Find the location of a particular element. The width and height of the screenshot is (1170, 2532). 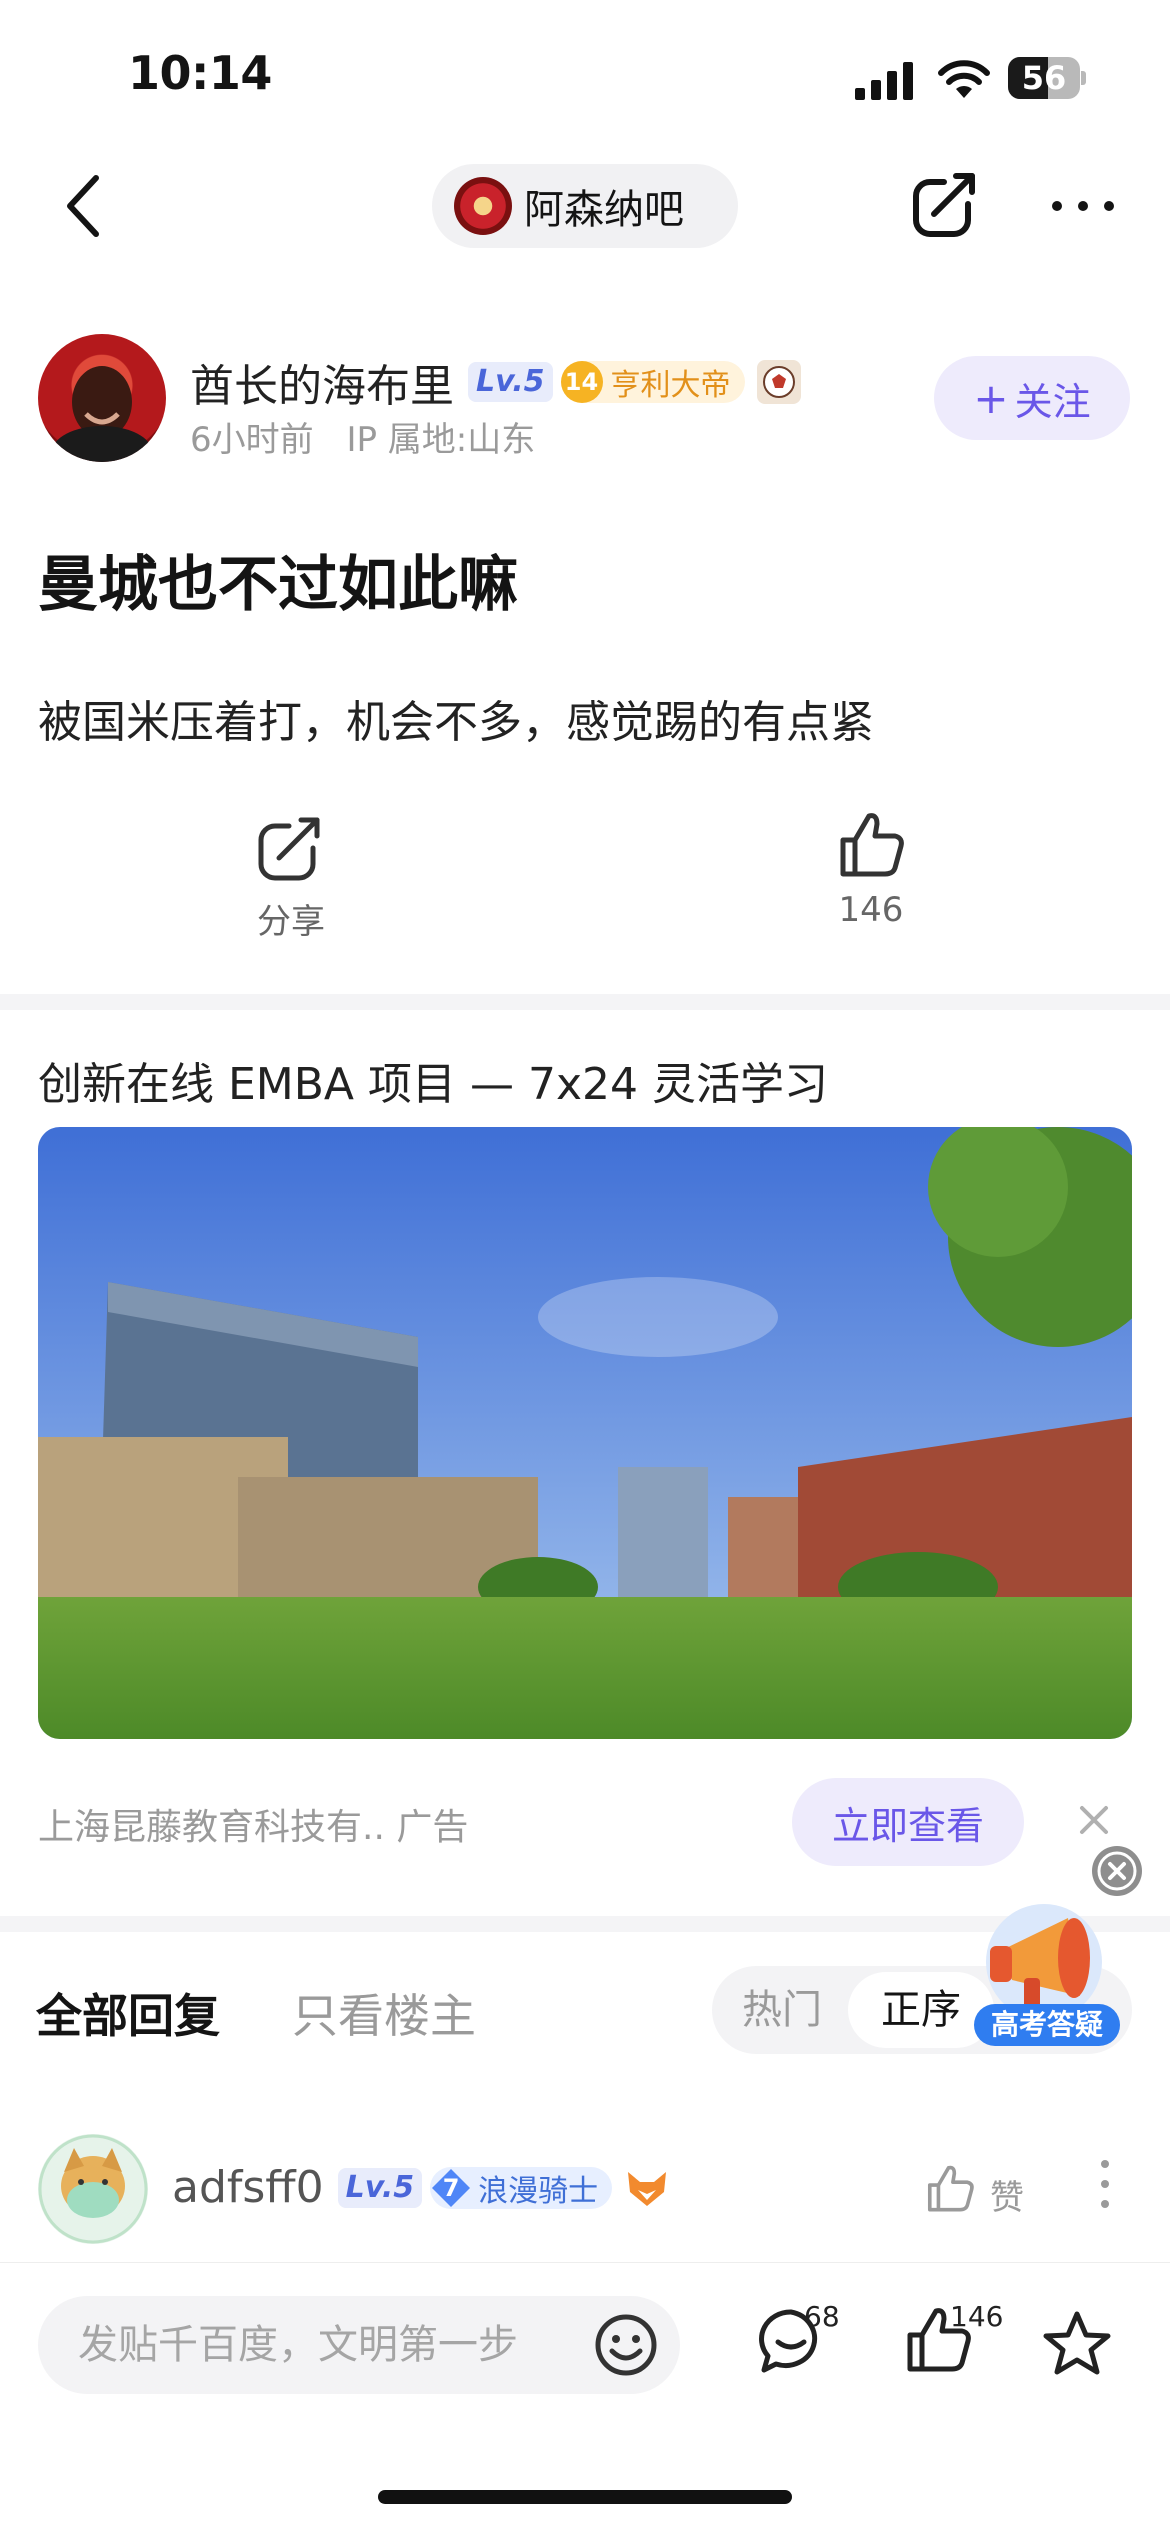

ad-source: 上海昆藤教育科技有.. 广告 is located at coordinates (253, 1827).